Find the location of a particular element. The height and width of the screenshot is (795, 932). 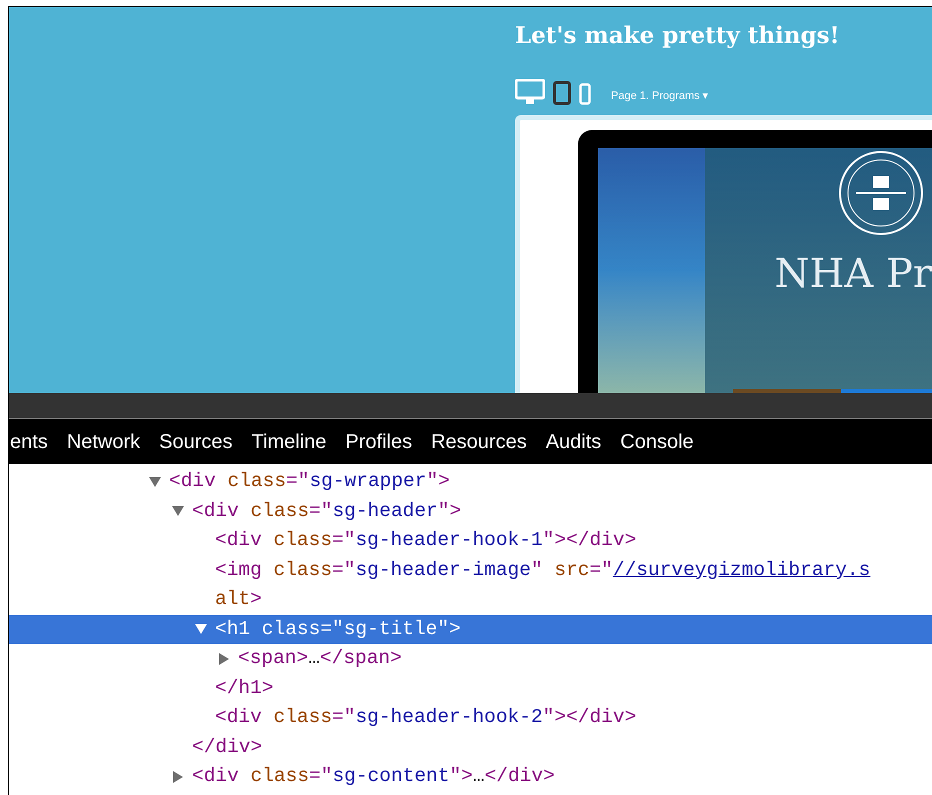

code-line: </h1> is located at coordinates (244, 688).